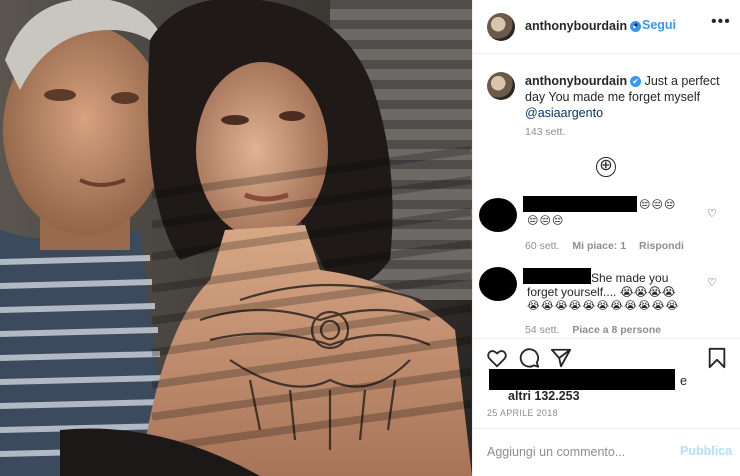 The height and width of the screenshot is (476, 740). I want to click on likes-names-redacted, so click(582, 379).